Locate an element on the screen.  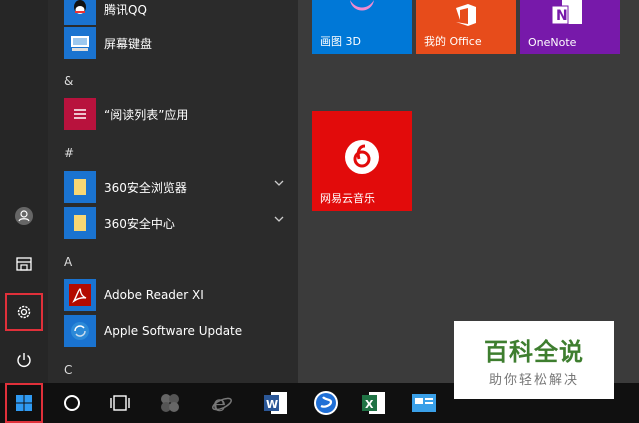
onenote-icon: N is located at coordinates (566, 12).